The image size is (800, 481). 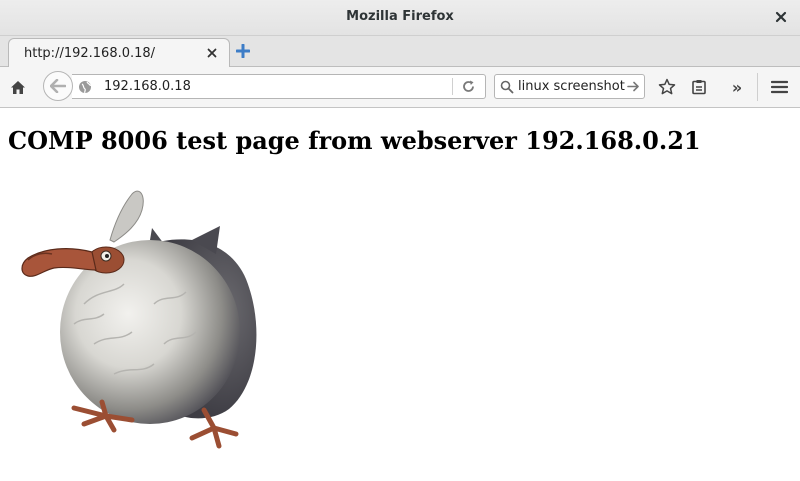 I want to click on tab-active: http://192.168.0.18/, so click(x=119, y=53).